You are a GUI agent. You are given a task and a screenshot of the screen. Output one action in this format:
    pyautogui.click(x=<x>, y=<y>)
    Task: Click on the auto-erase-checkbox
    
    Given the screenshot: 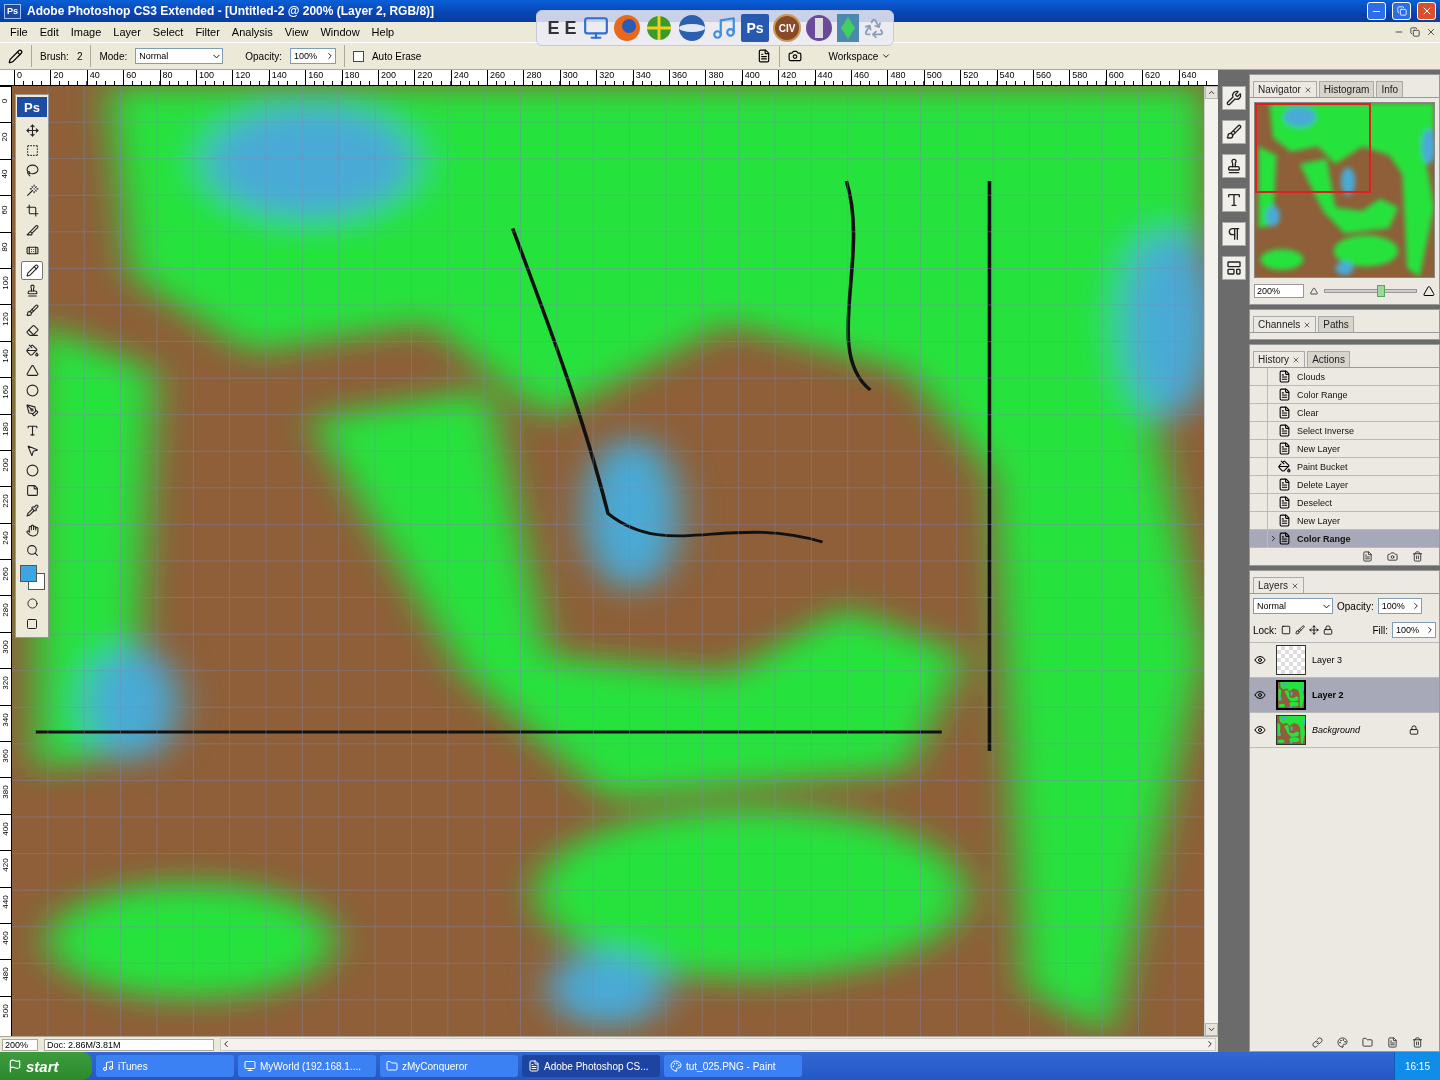 What is the action you would take?
    pyautogui.click(x=358, y=56)
    